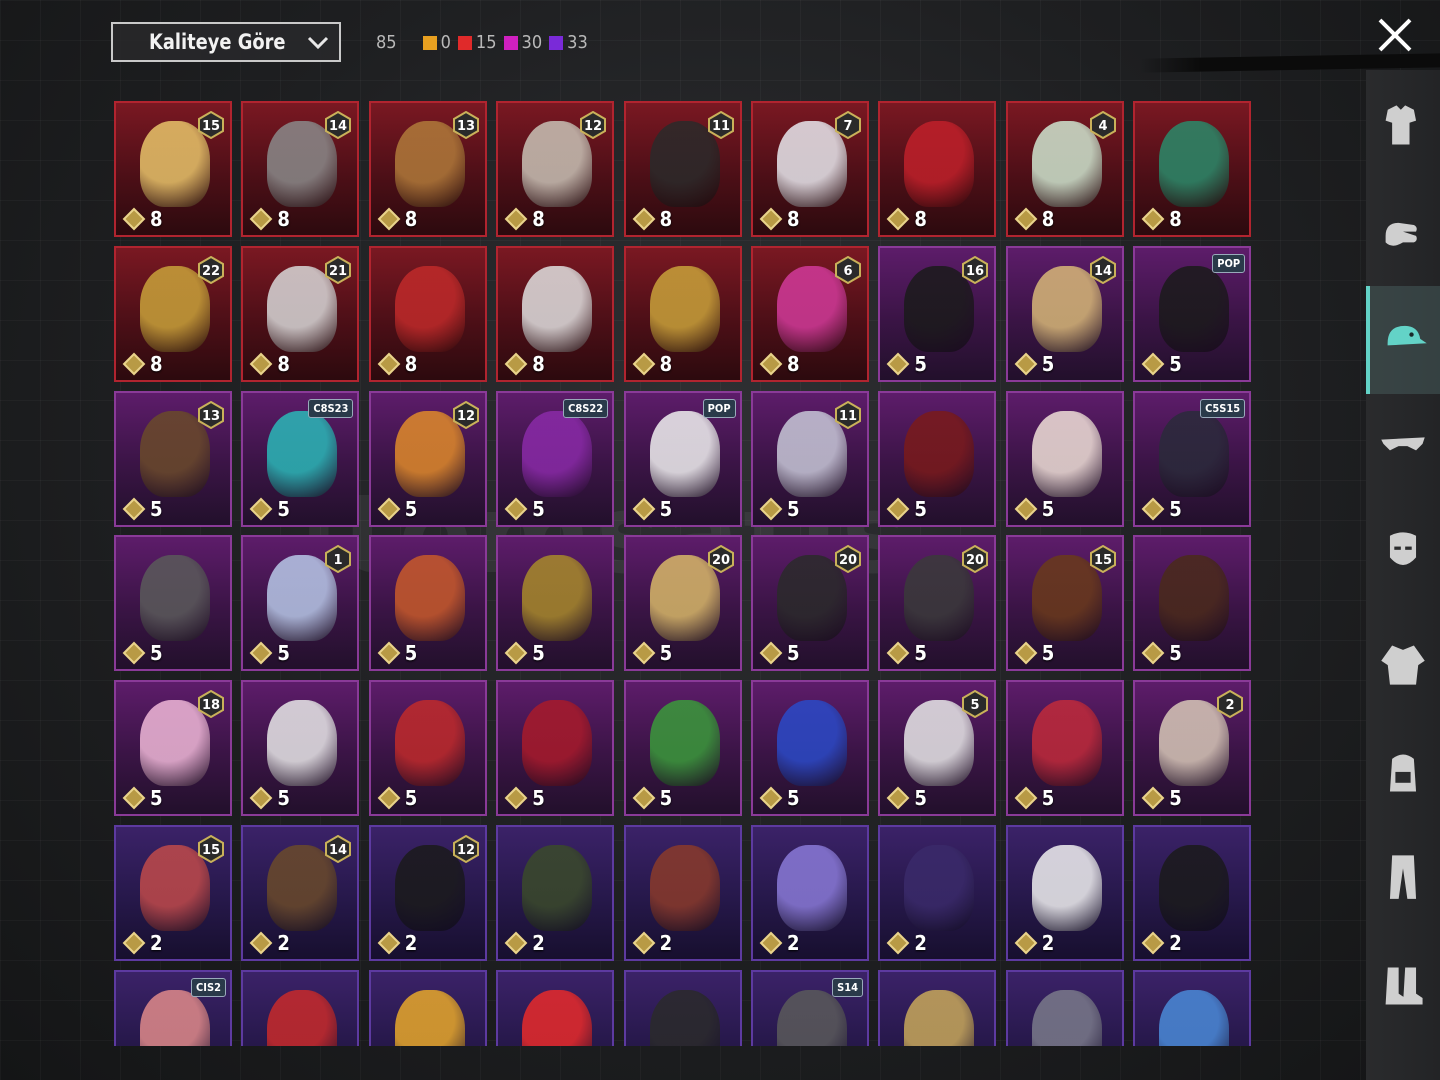 This screenshot has width=1440, height=1080. I want to click on item-card: C5S15 5, so click(1192, 458).